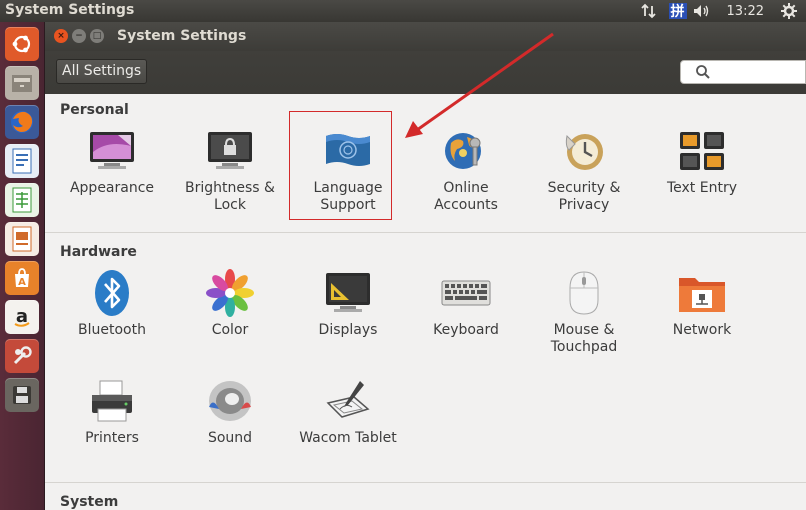 This screenshot has height=510, width=806. Describe the element at coordinates (22, 282) in the screenshot. I see `svg-text: A` at that location.